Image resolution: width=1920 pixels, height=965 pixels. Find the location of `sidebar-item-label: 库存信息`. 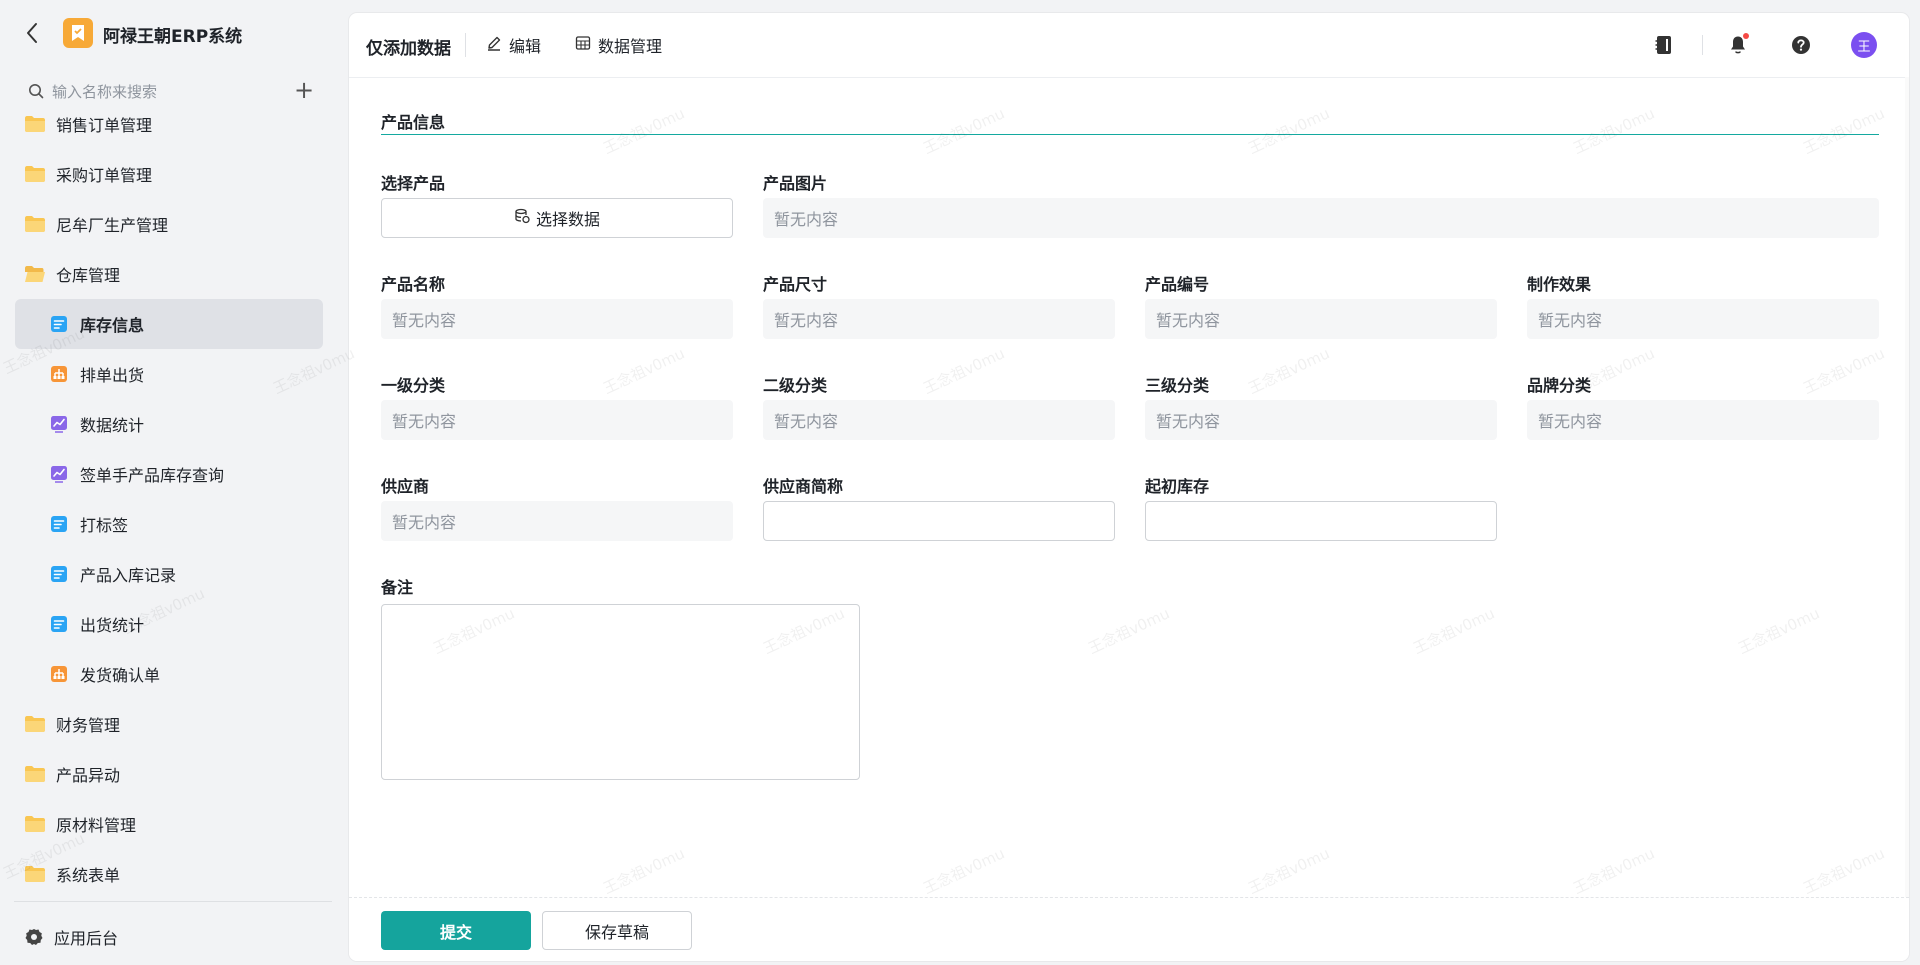

sidebar-item-label: 库存信息 is located at coordinates (112, 325).